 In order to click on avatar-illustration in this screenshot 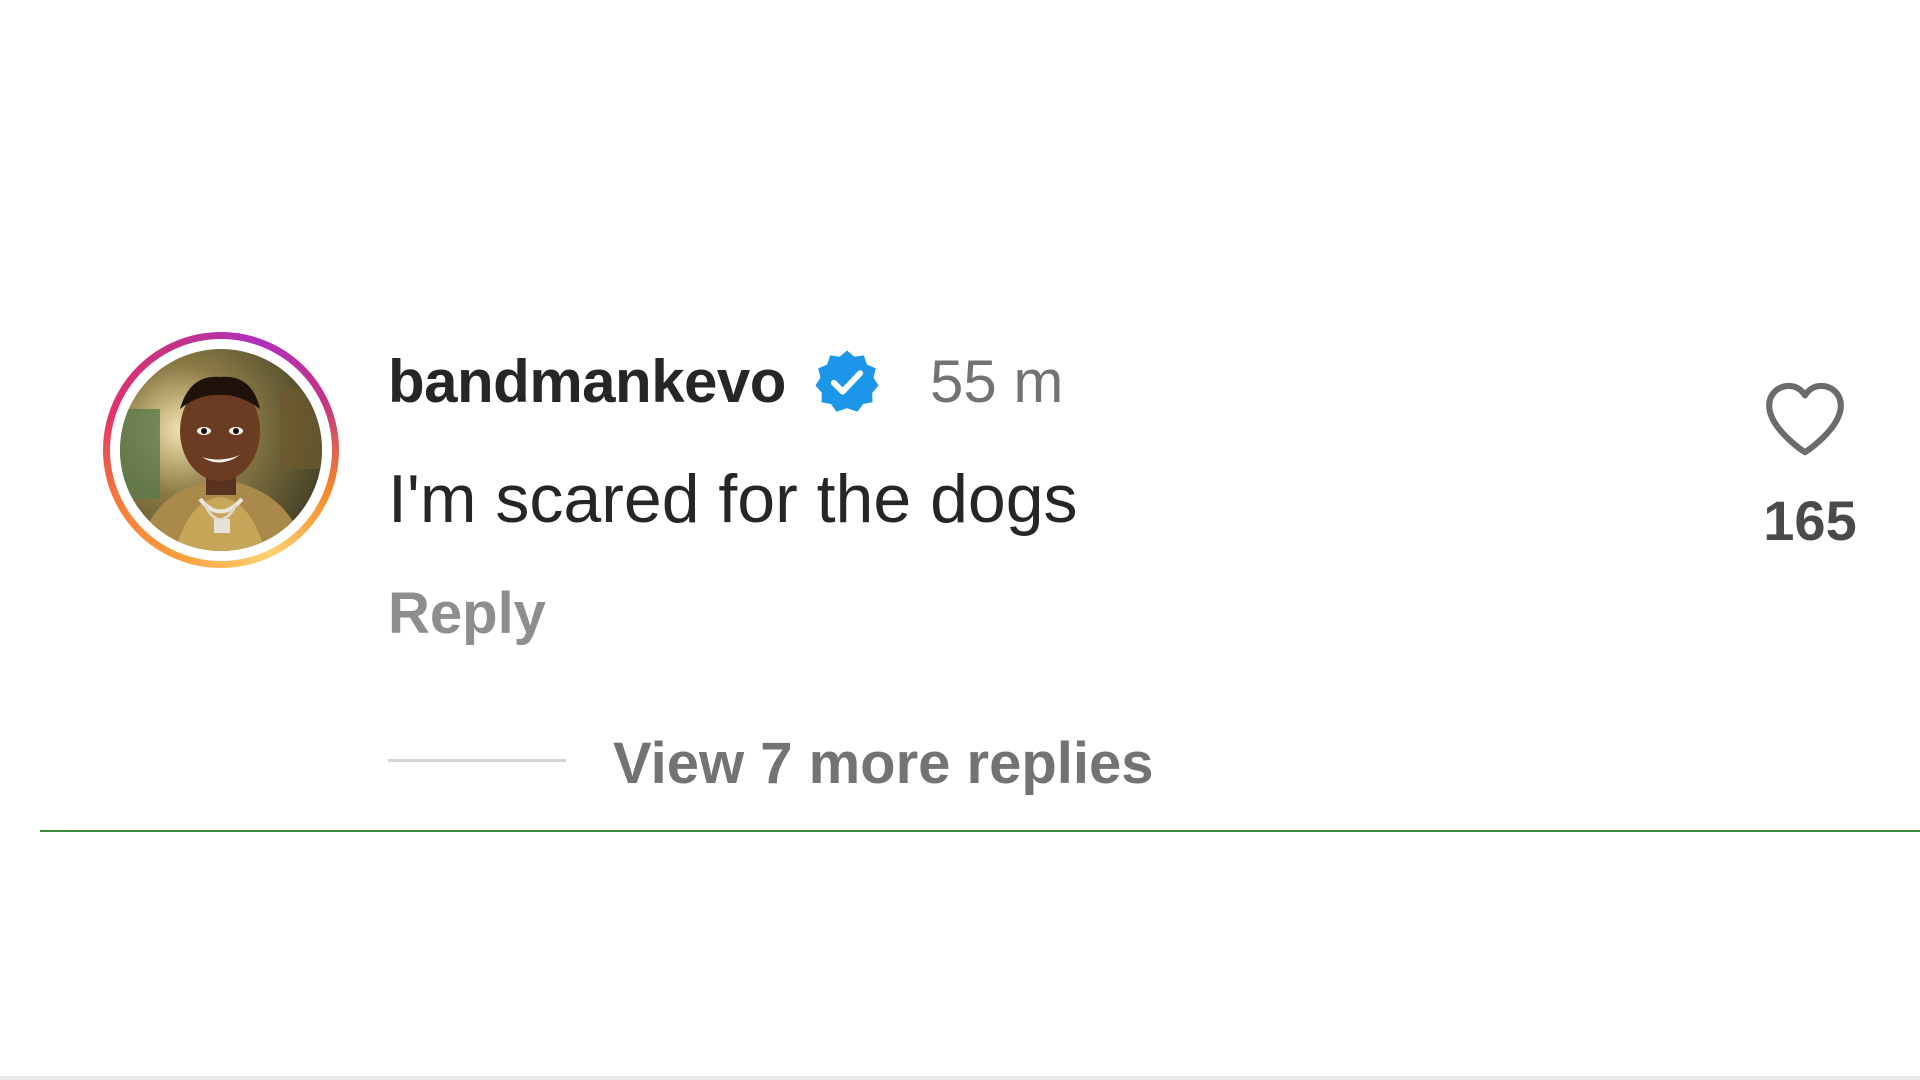, I will do `click(221, 450)`.